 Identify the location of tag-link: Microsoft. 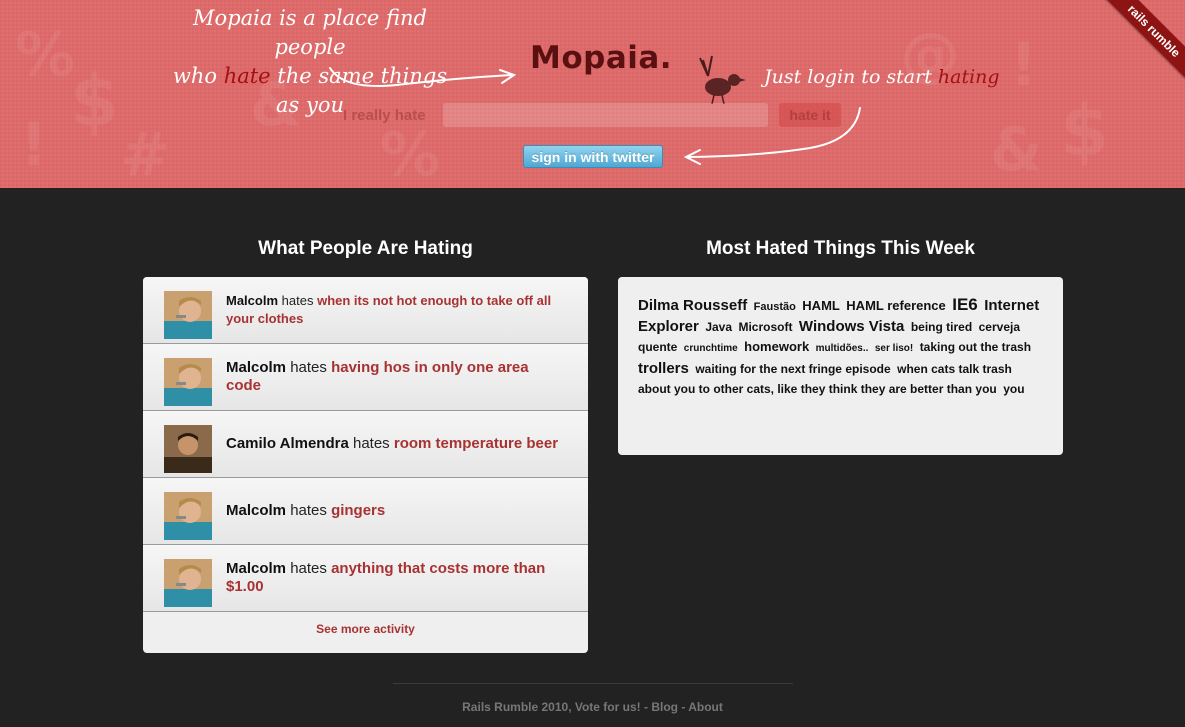
(765, 327).